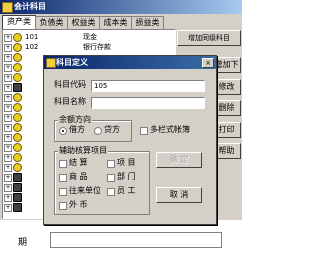  What do you see at coordinates (32, 37) in the screenshot?
I see `row-code: 101` at bounding box center [32, 37].